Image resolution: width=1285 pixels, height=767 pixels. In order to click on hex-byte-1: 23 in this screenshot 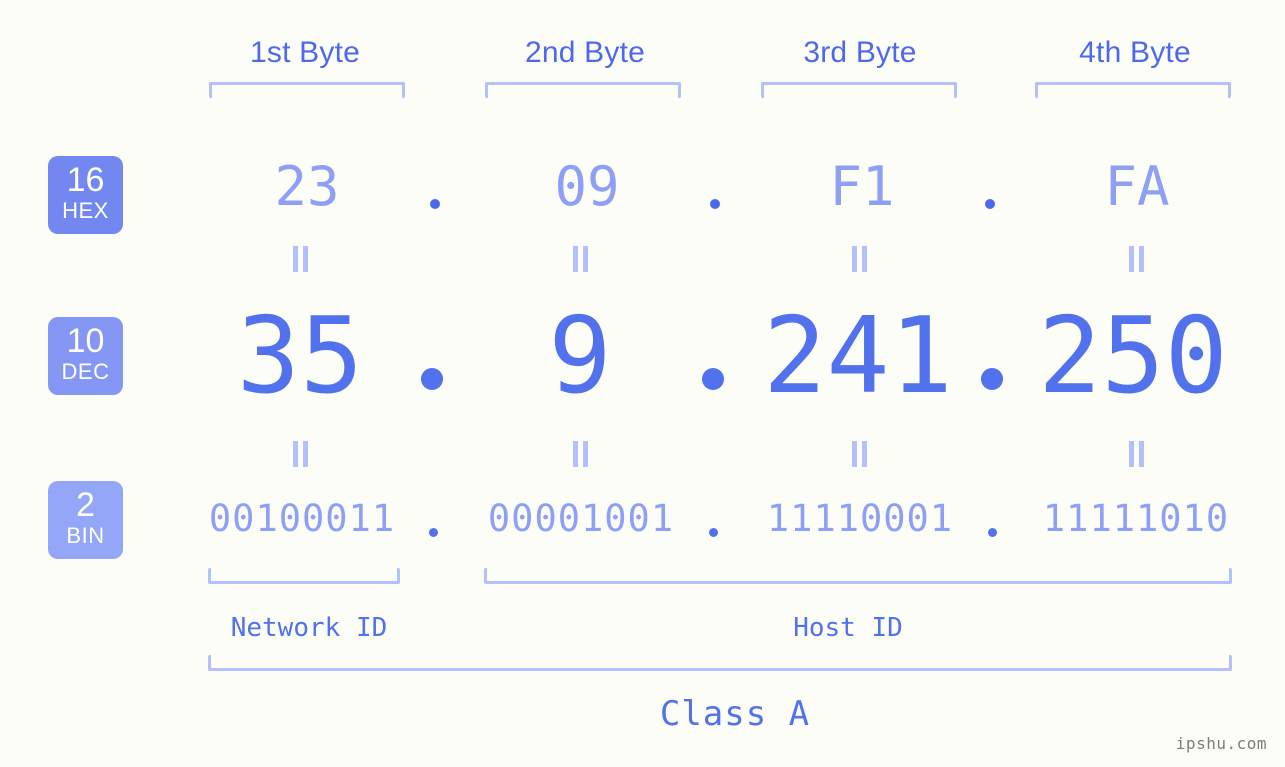, I will do `click(307, 186)`.